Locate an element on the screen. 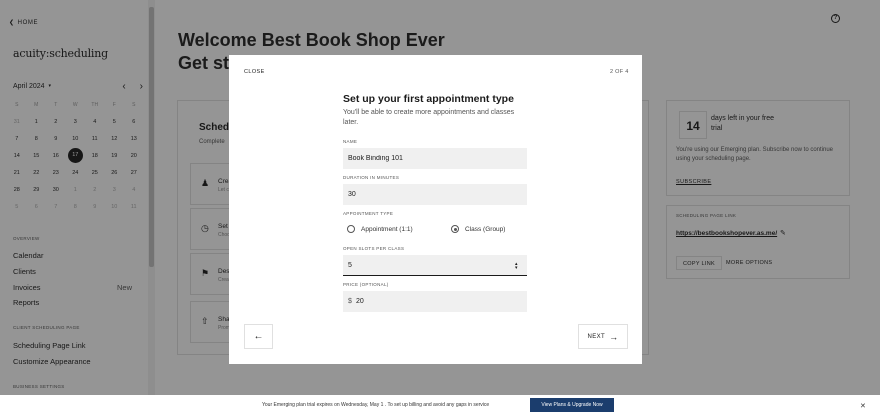 The height and width of the screenshot is (419, 880). radio-class is located at coordinates (455, 229).